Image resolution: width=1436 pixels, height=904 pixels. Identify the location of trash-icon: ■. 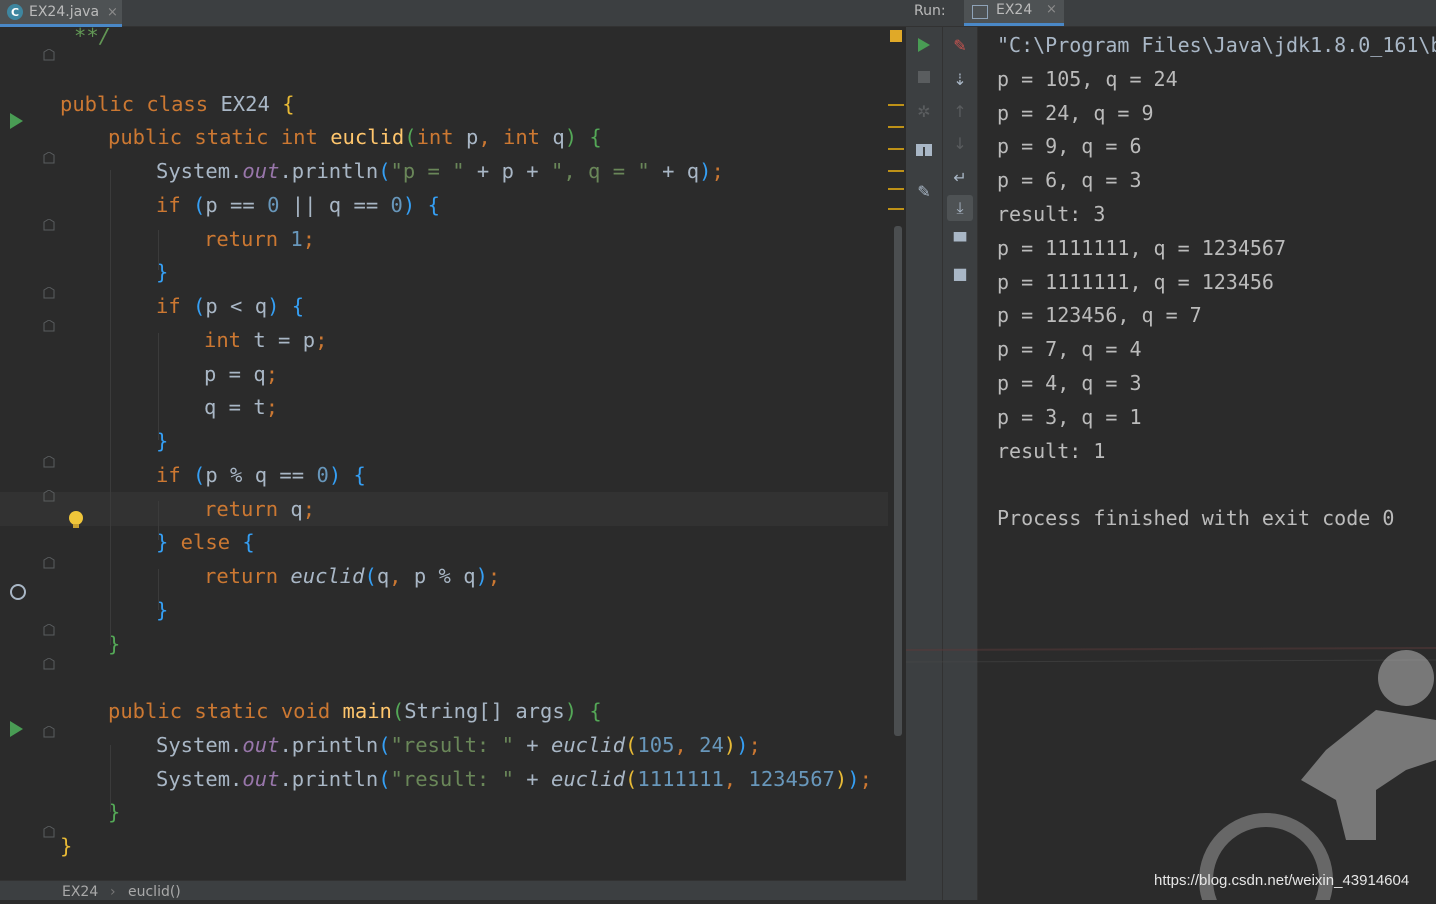
(960, 273).